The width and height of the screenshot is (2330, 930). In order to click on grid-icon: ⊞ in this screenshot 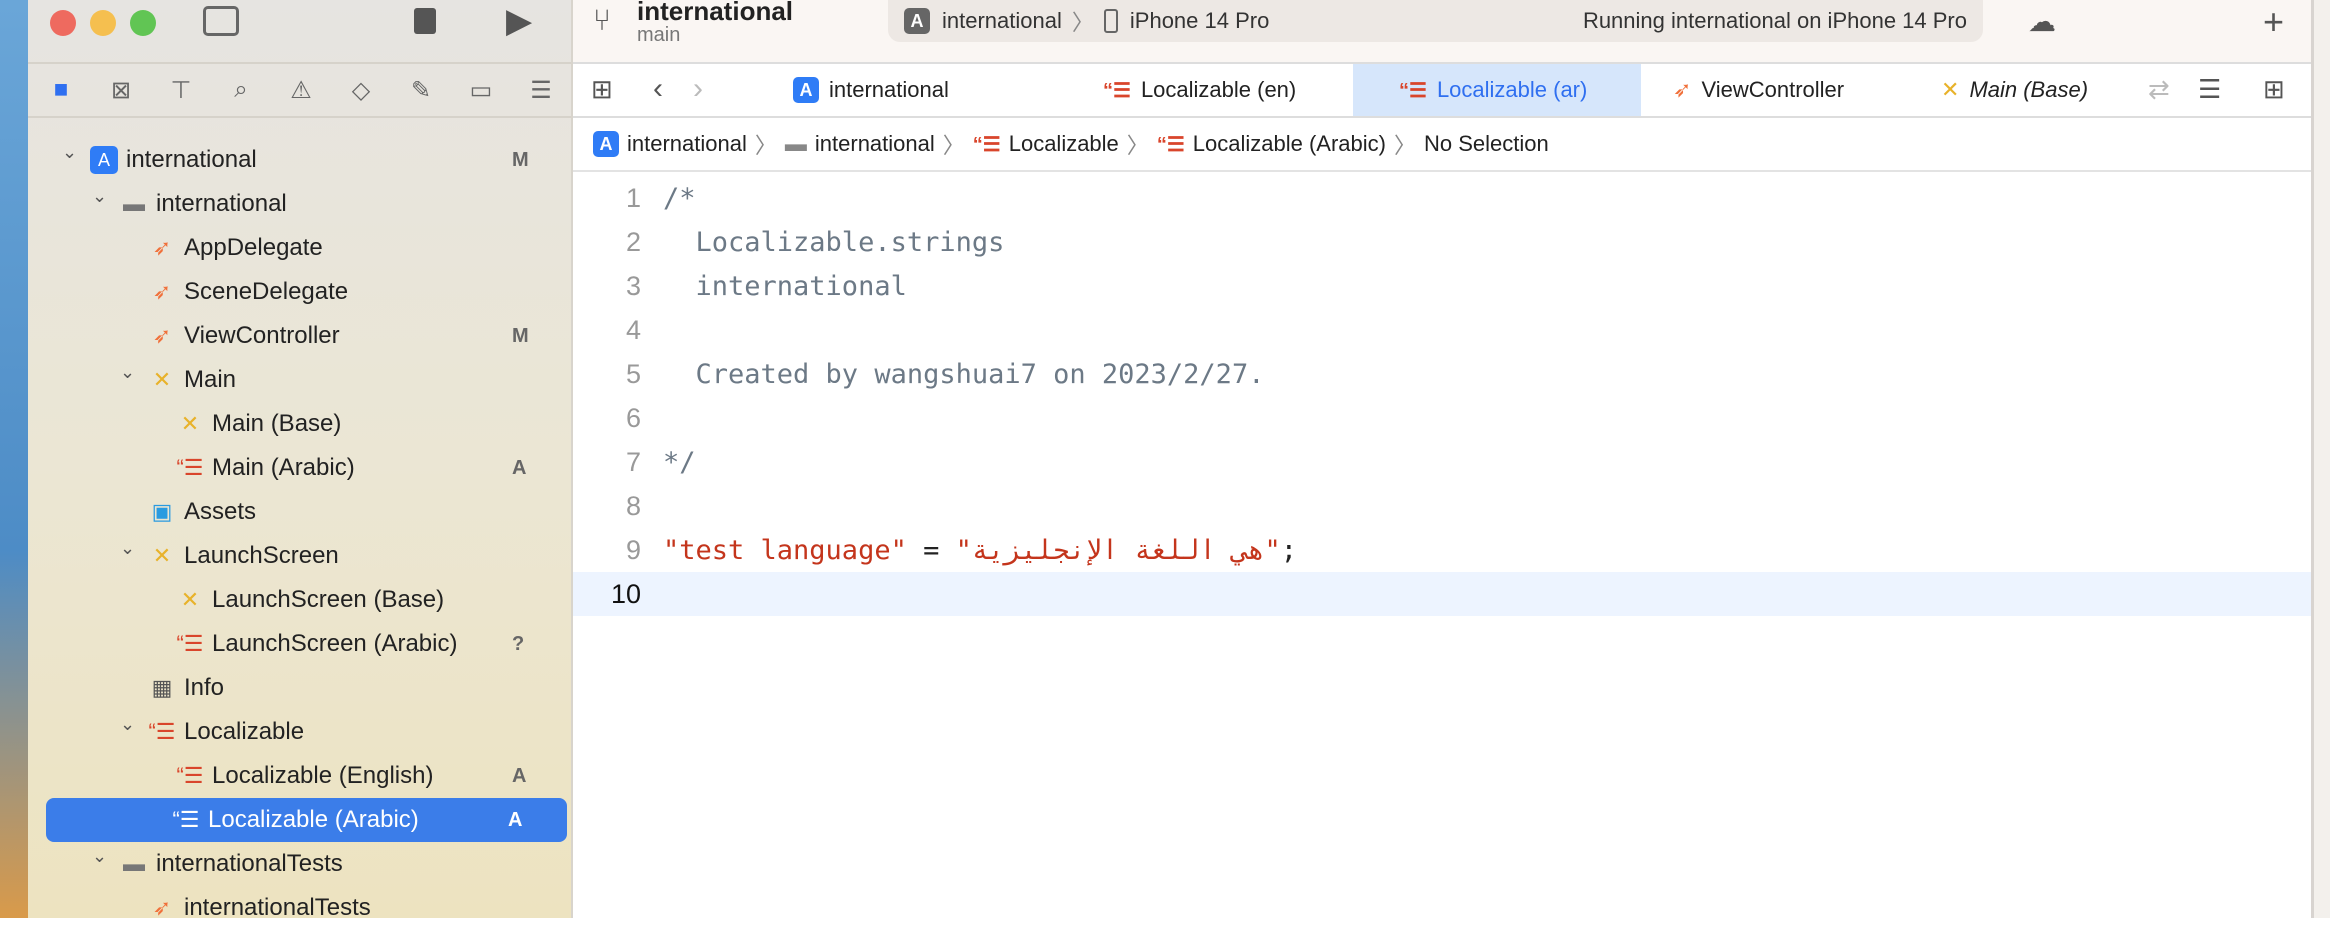, I will do `click(602, 89)`.